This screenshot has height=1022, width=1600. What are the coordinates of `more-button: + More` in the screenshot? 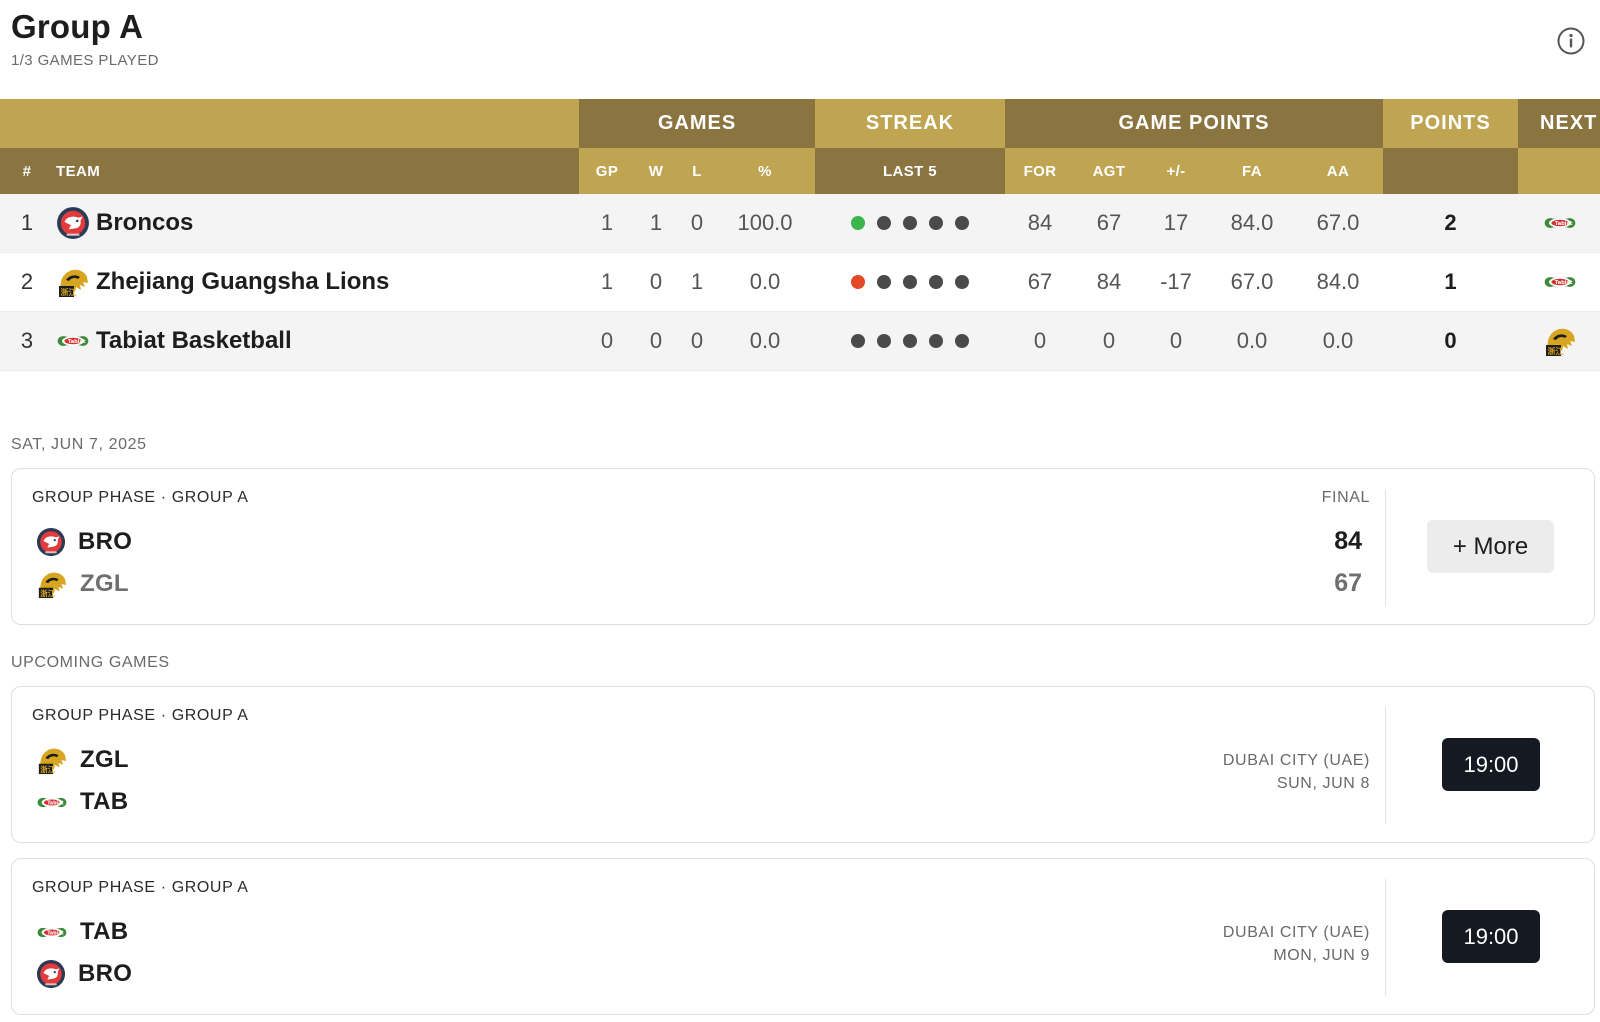 It's located at (1490, 546).